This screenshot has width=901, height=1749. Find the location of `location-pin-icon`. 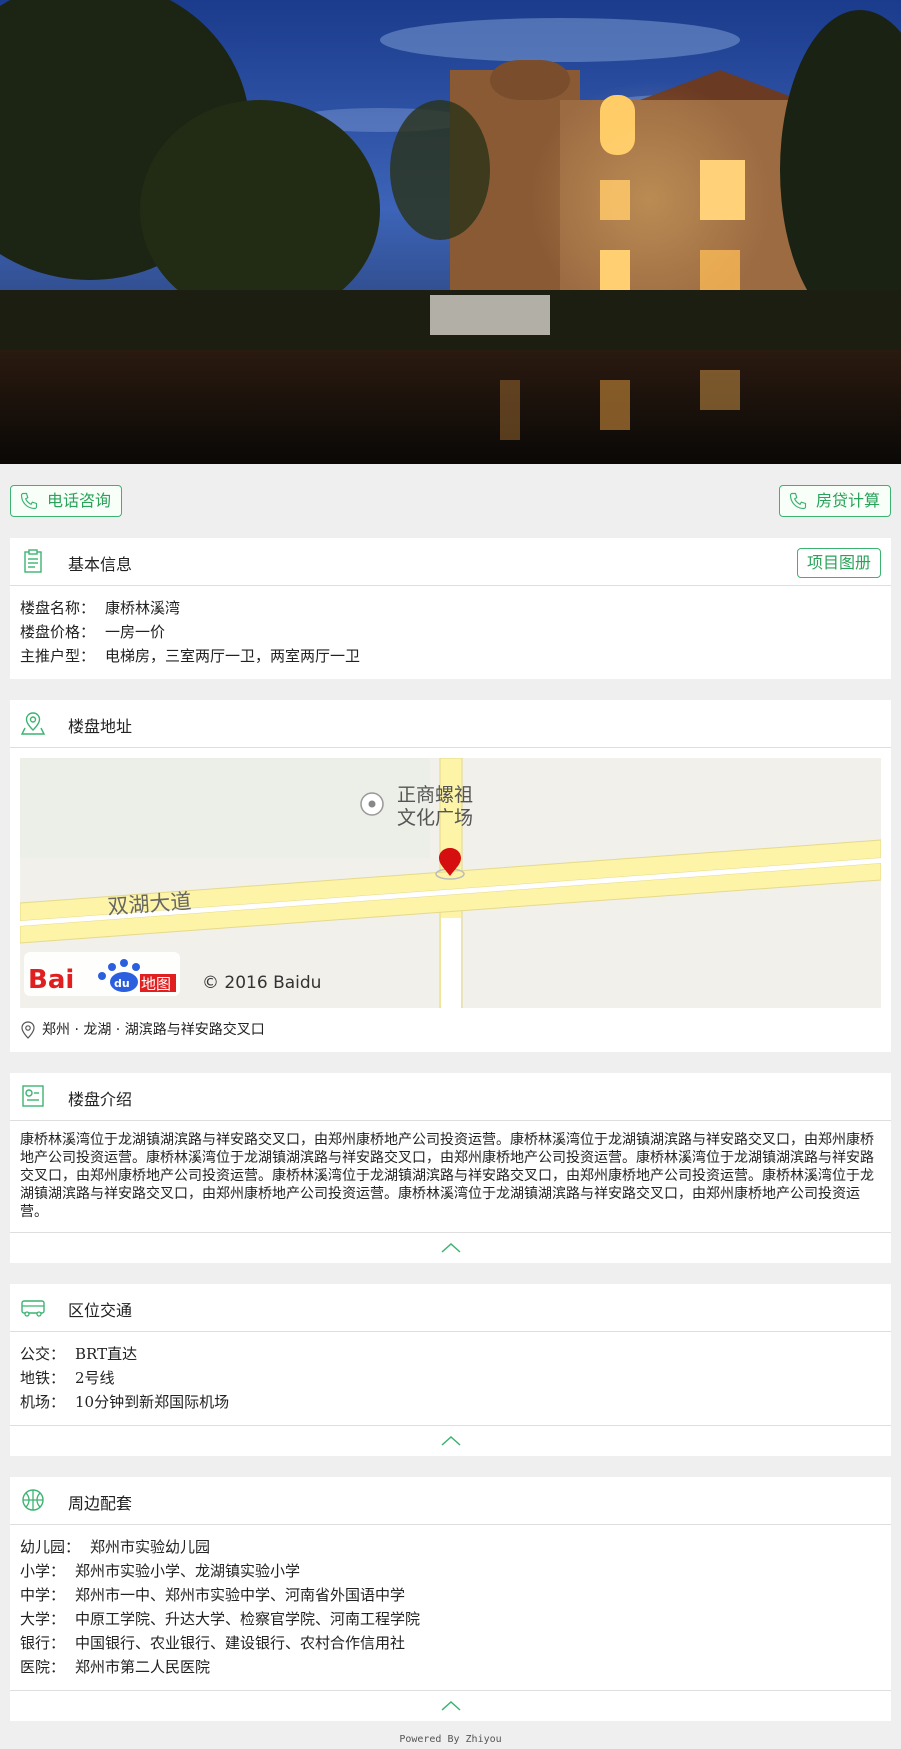

location-pin-icon is located at coordinates (28, 1030).